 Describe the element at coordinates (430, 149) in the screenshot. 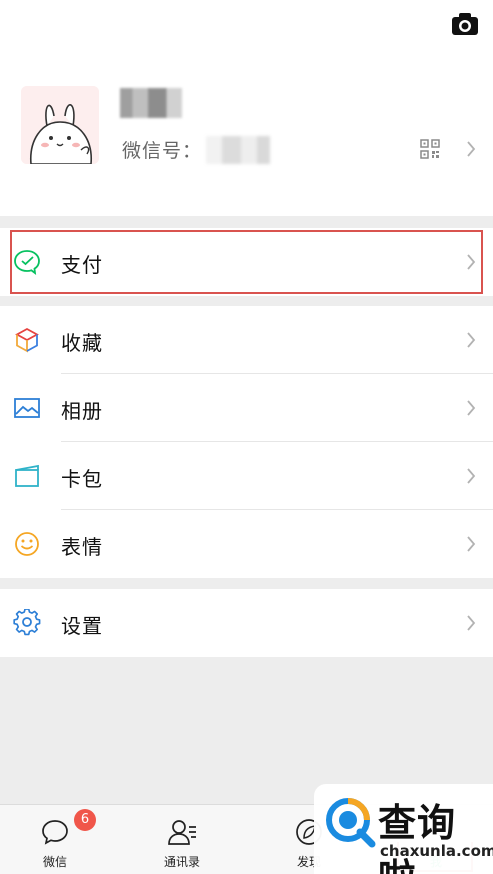

I see `qr-code-icon` at that location.